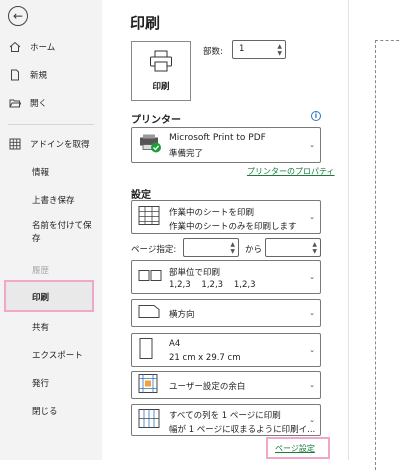 The width and height of the screenshot is (400, 470). What do you see at coordinates (149, 420) in the screenshot?
I see `fit-columns-icon` at bounding box center [149, 420].